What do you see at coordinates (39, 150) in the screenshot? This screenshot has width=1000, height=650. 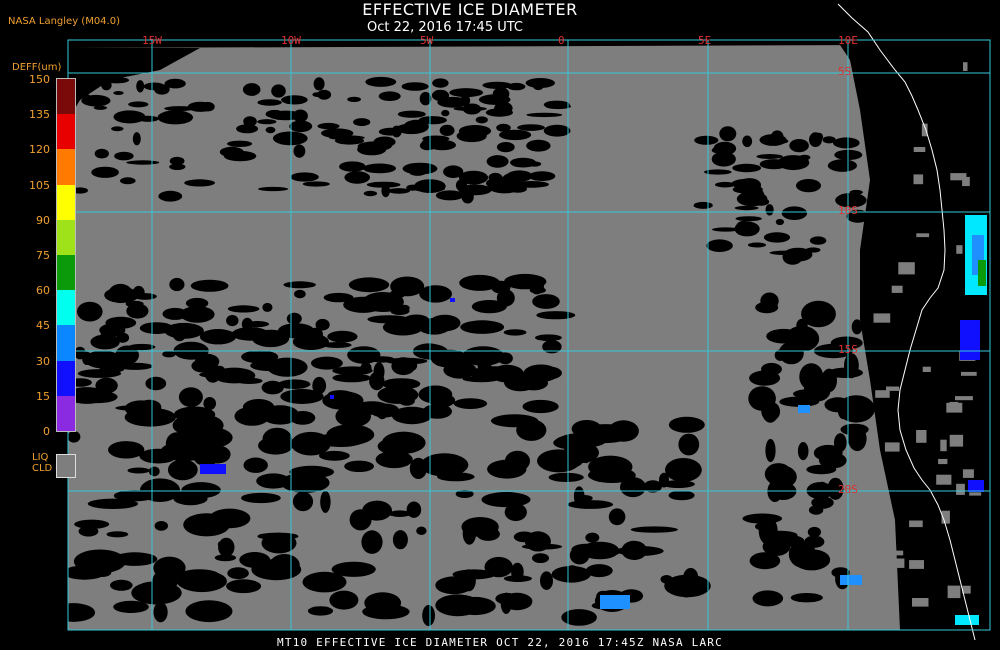 I see `legend-scale-label: 120` at bounding box center [39, 150].